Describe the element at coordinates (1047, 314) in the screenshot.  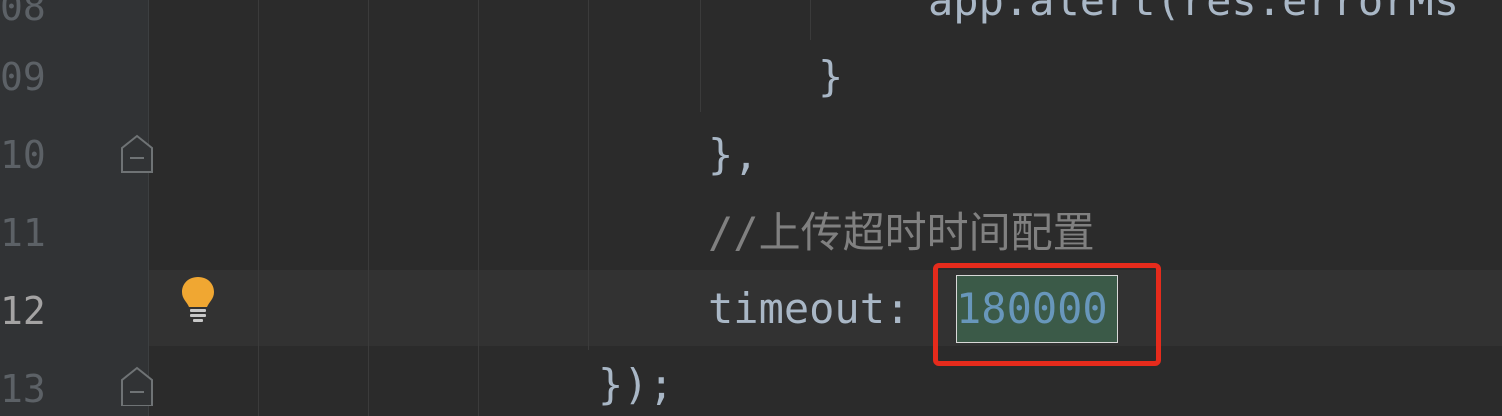
I see `annotation-highlight-box` at that location.